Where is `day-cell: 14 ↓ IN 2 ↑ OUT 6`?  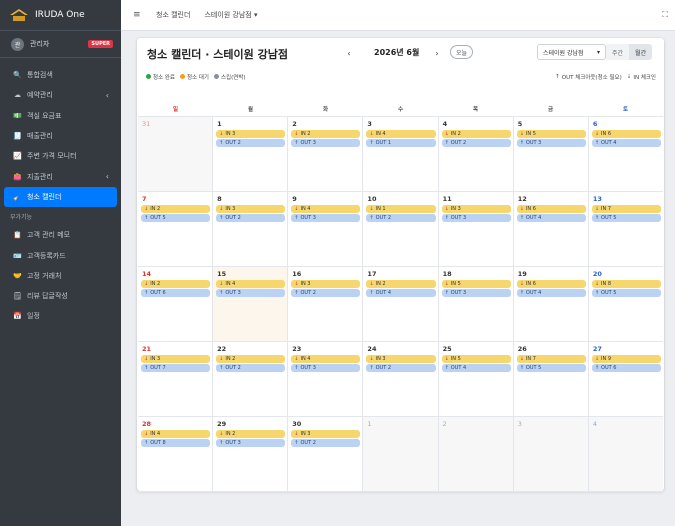
day-cell: 14 ↓ IN 2 ↑ OUT 6 is located at coordinates (176, 304).